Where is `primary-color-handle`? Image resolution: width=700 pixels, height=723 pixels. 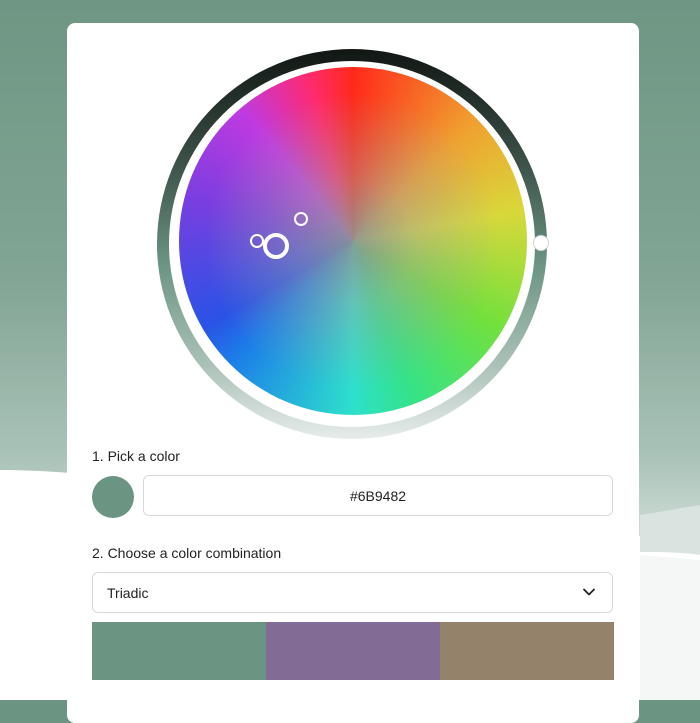
primary-color-handle is located at coordinates (276, 246).